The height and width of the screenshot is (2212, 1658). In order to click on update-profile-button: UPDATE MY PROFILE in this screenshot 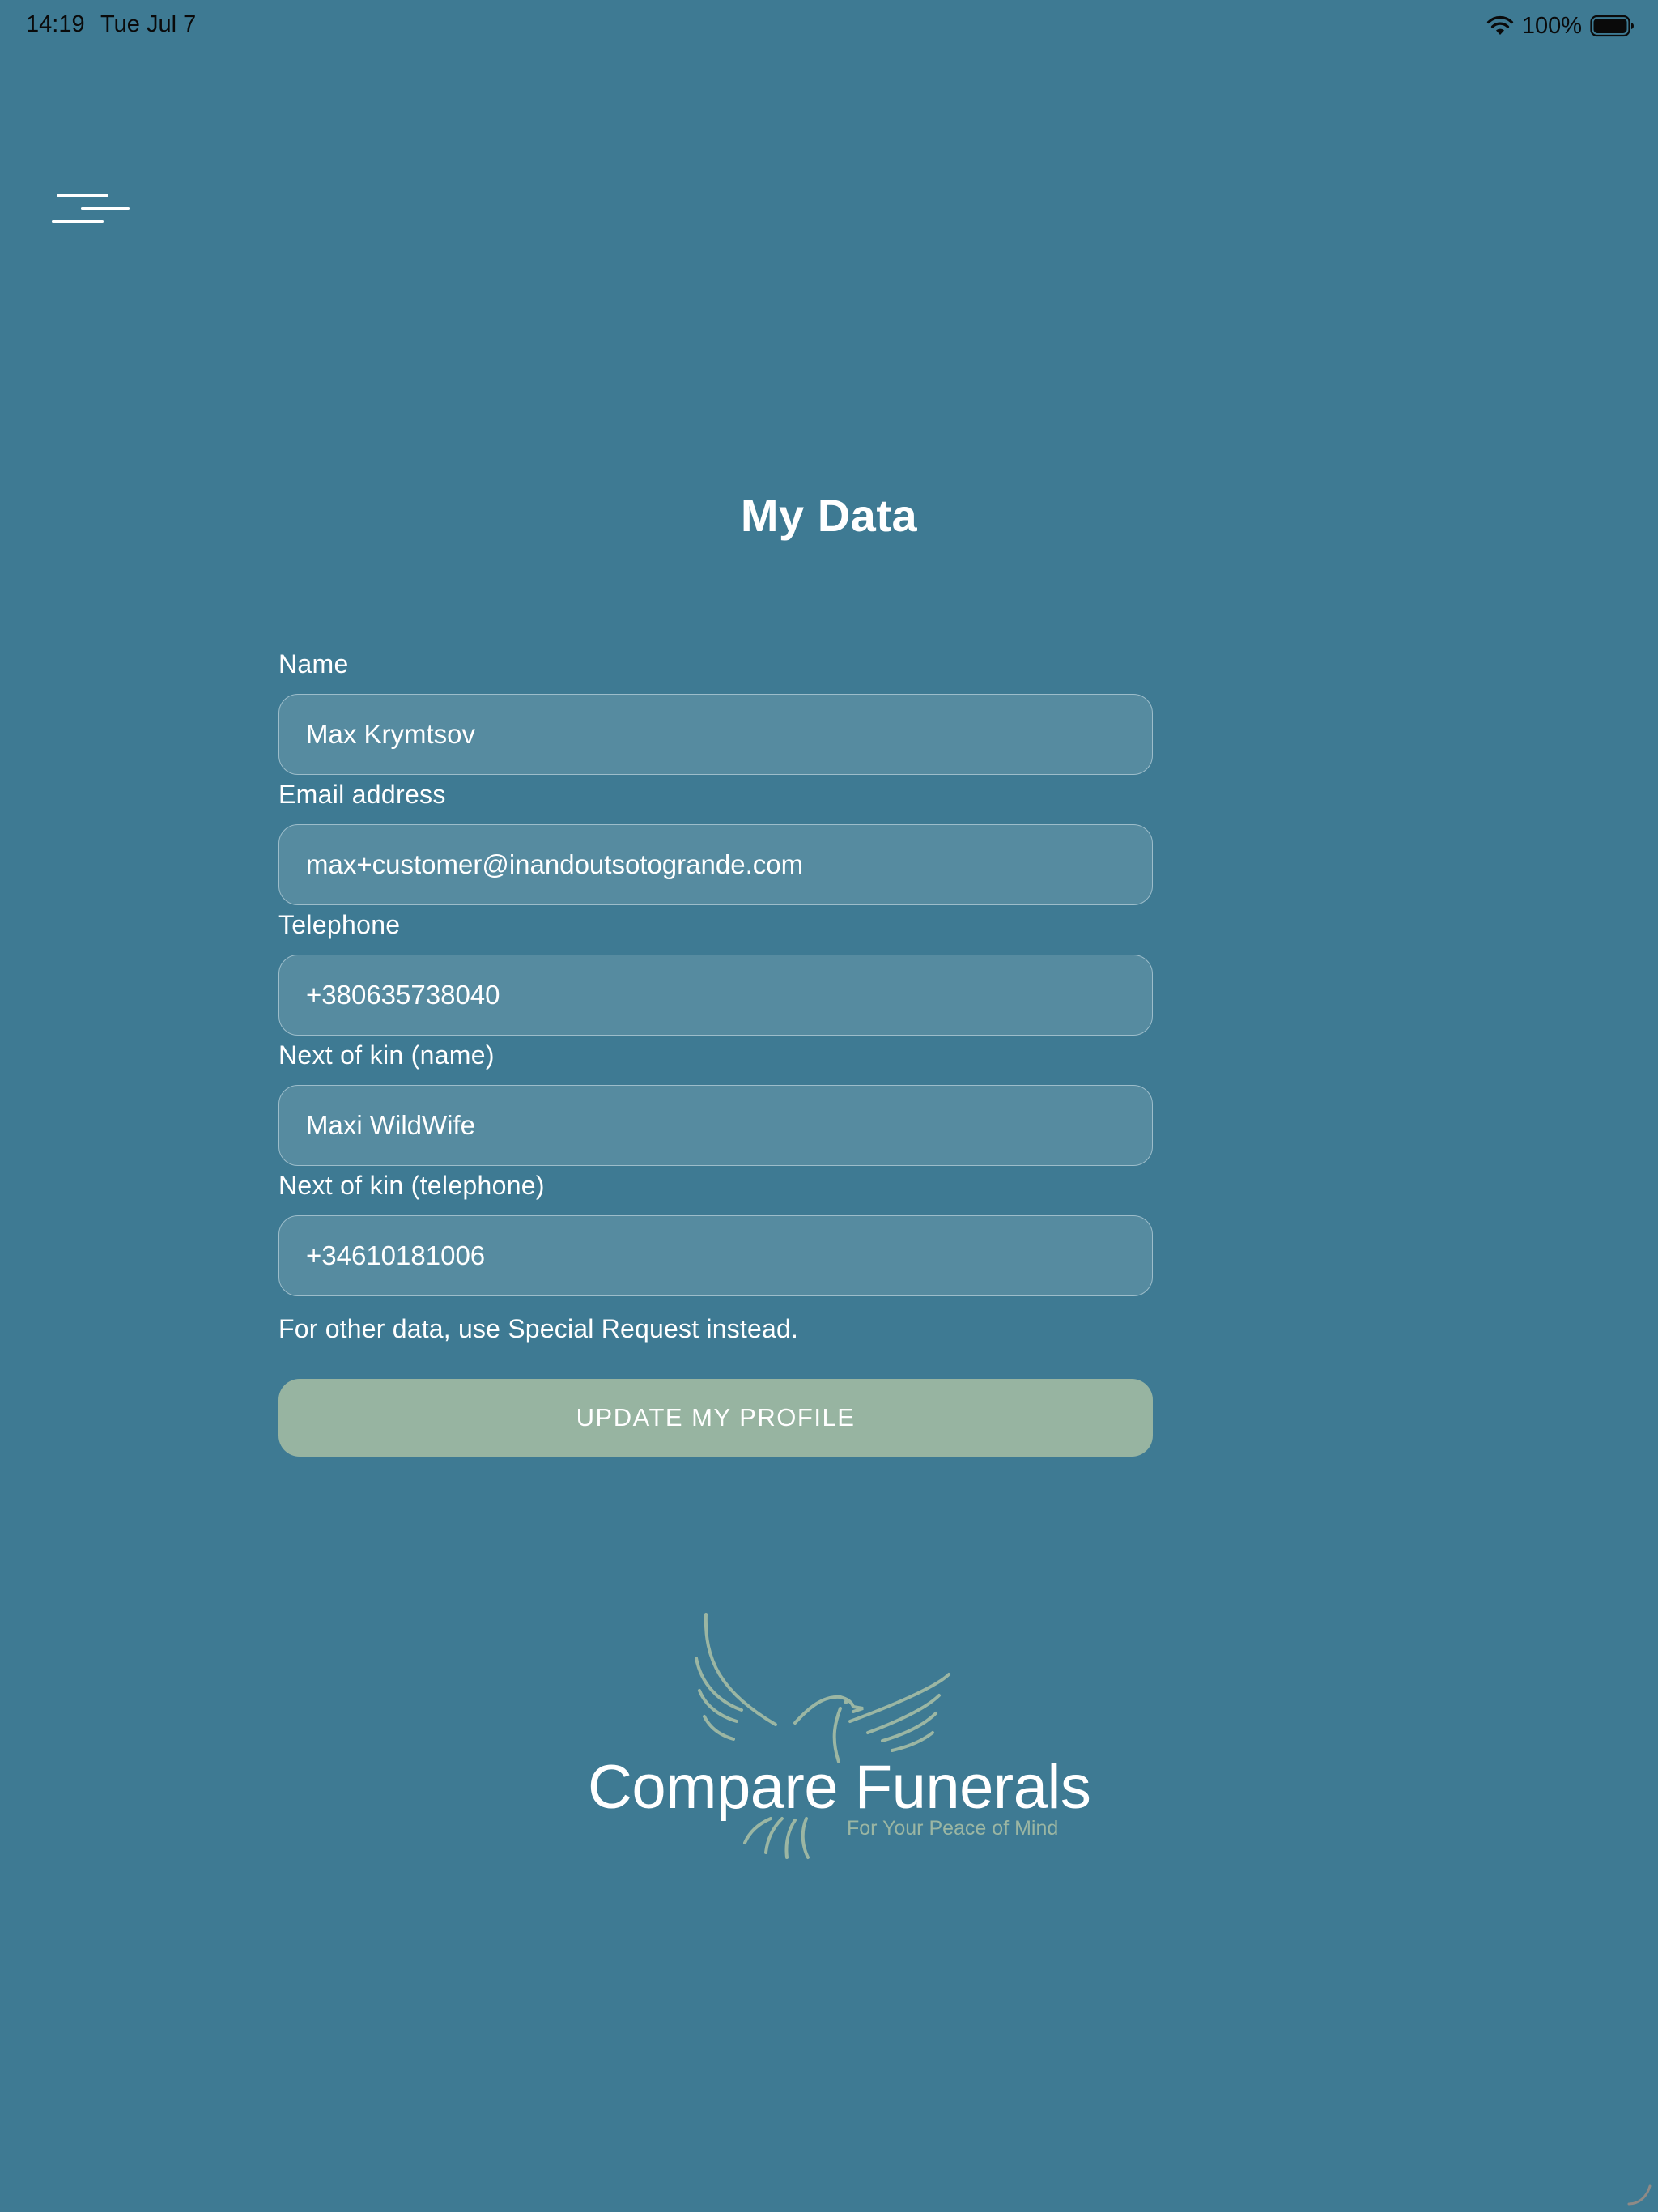, I will do `click(715, 1418)`.